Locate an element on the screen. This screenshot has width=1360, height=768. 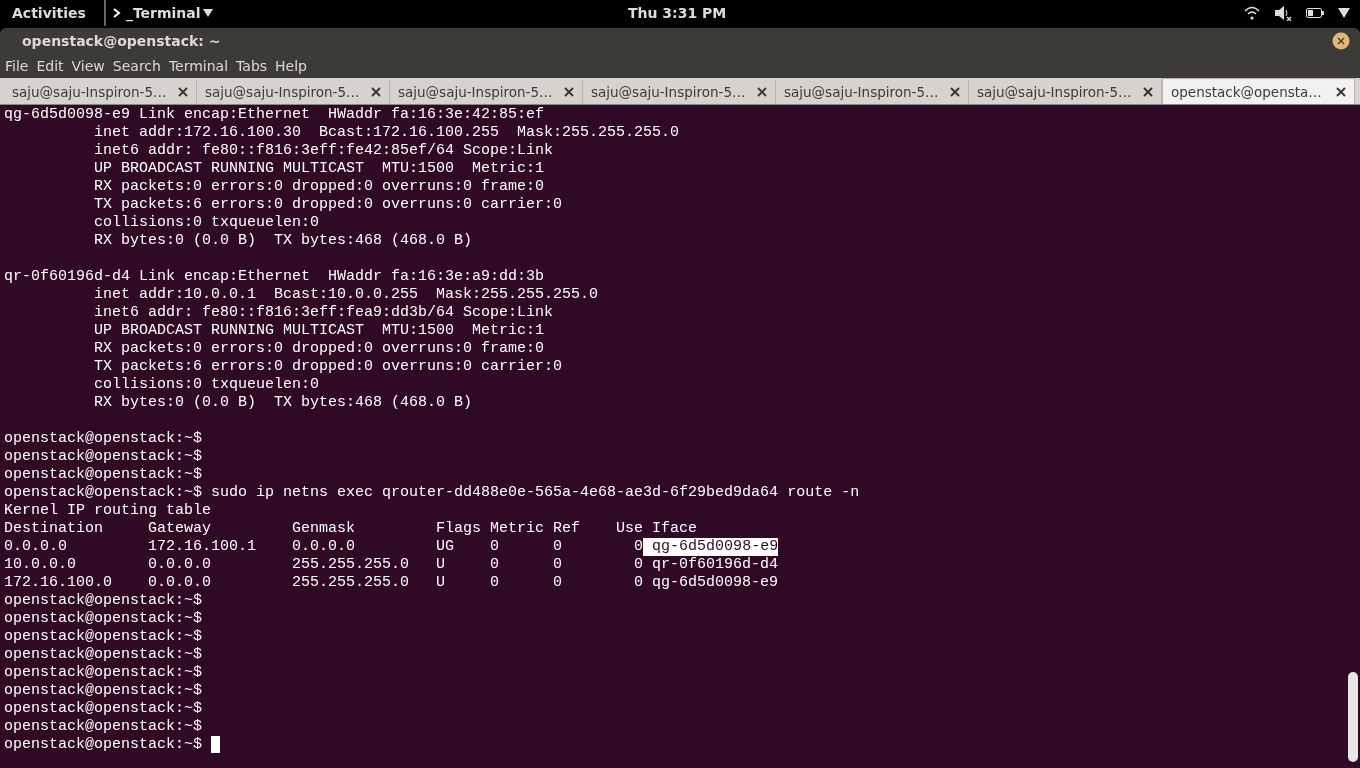
menu-item: View is located at coordinates (88, 66).